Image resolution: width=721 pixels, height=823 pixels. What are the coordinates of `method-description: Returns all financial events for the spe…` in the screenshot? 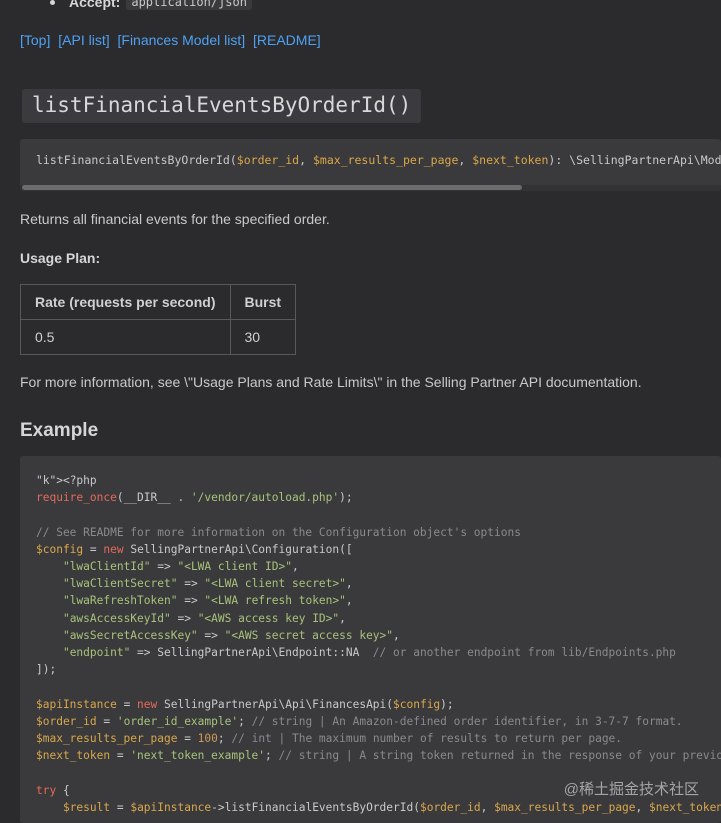 It's located at (175, 219).